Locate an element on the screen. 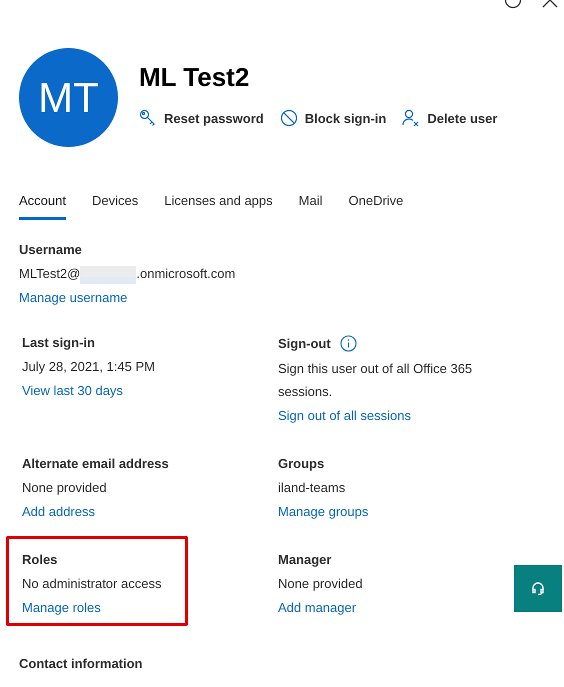 The image size is (564, 687). info-icon is located at coordinates (348, 343).